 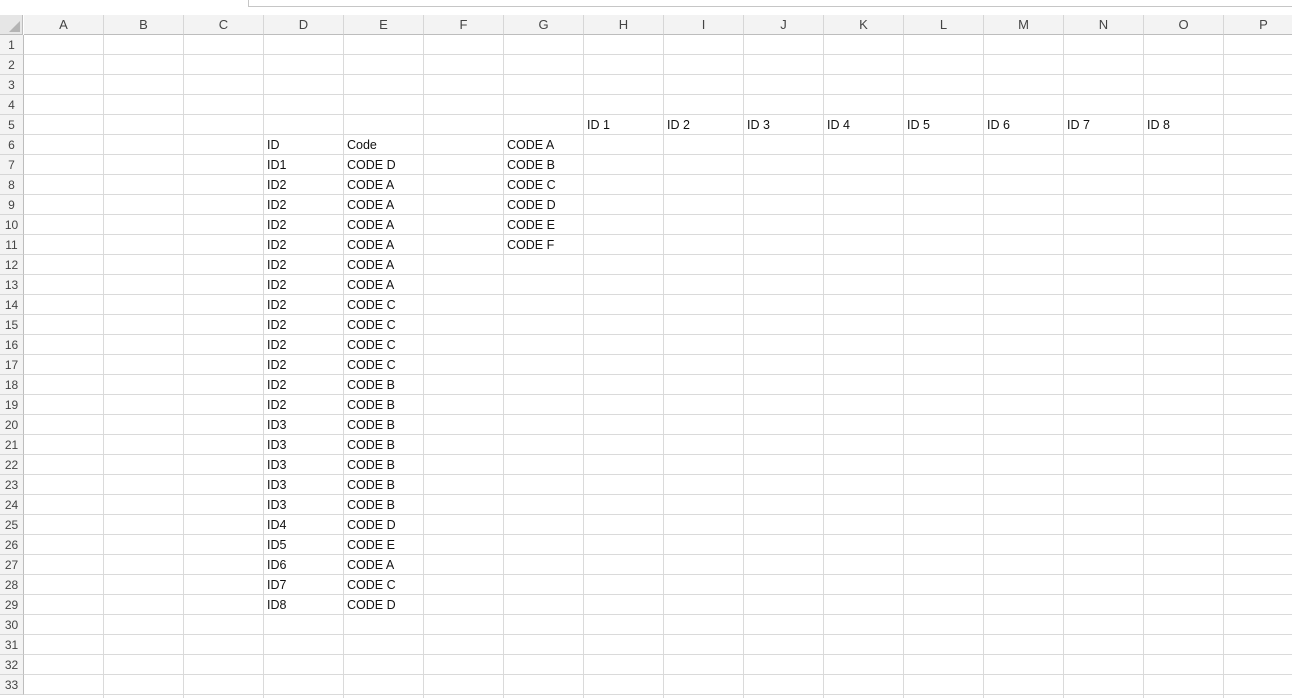 I want to click on table-cell-id: ID1, so click(x=303, y=164).